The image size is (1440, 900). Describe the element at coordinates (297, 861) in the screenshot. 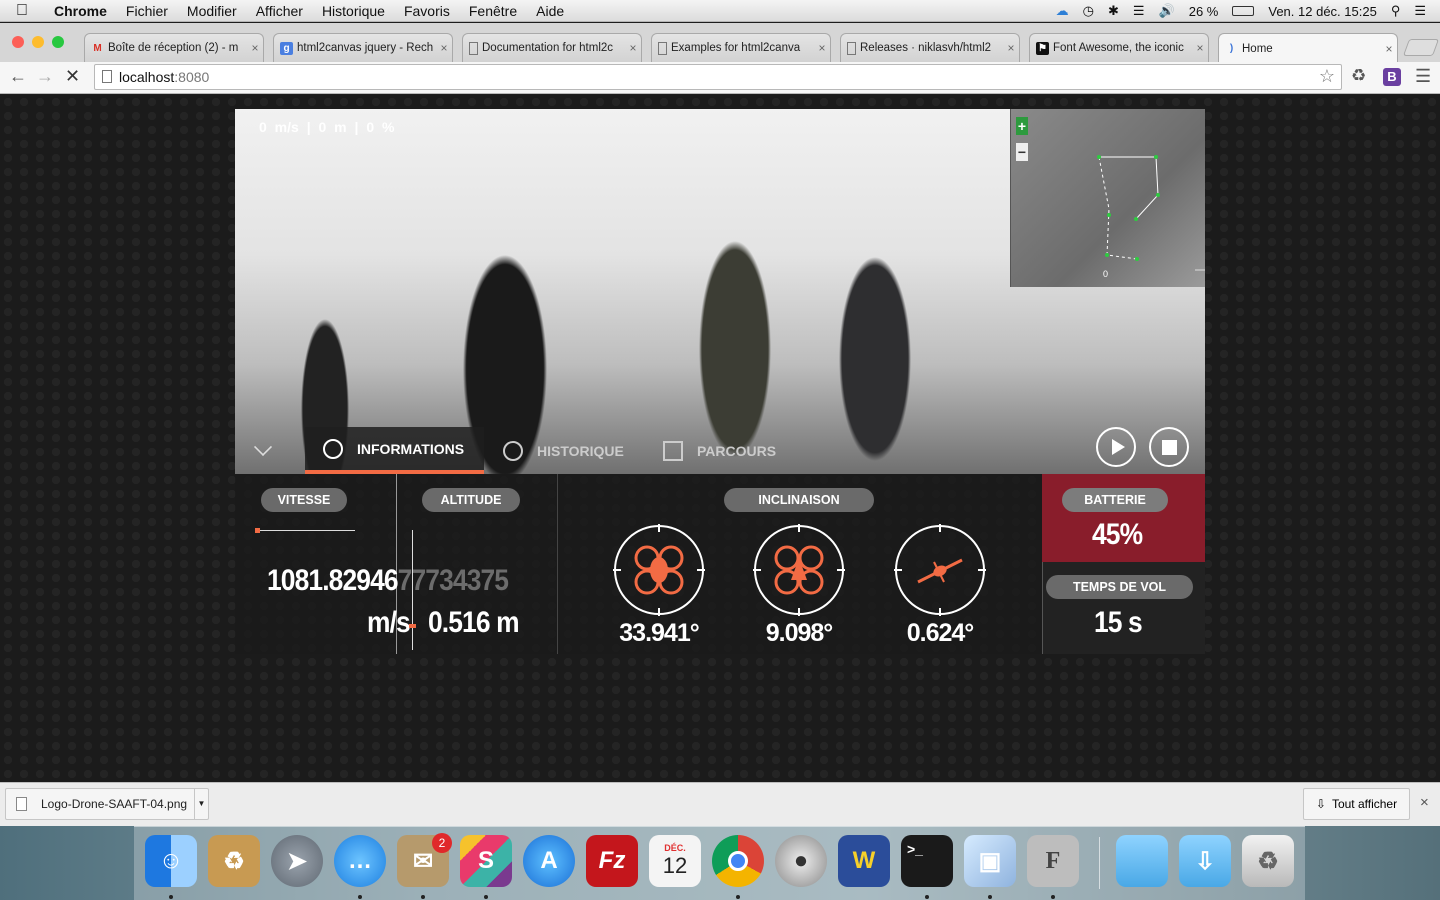

I see `launchpad-icon: ➤` at that location.